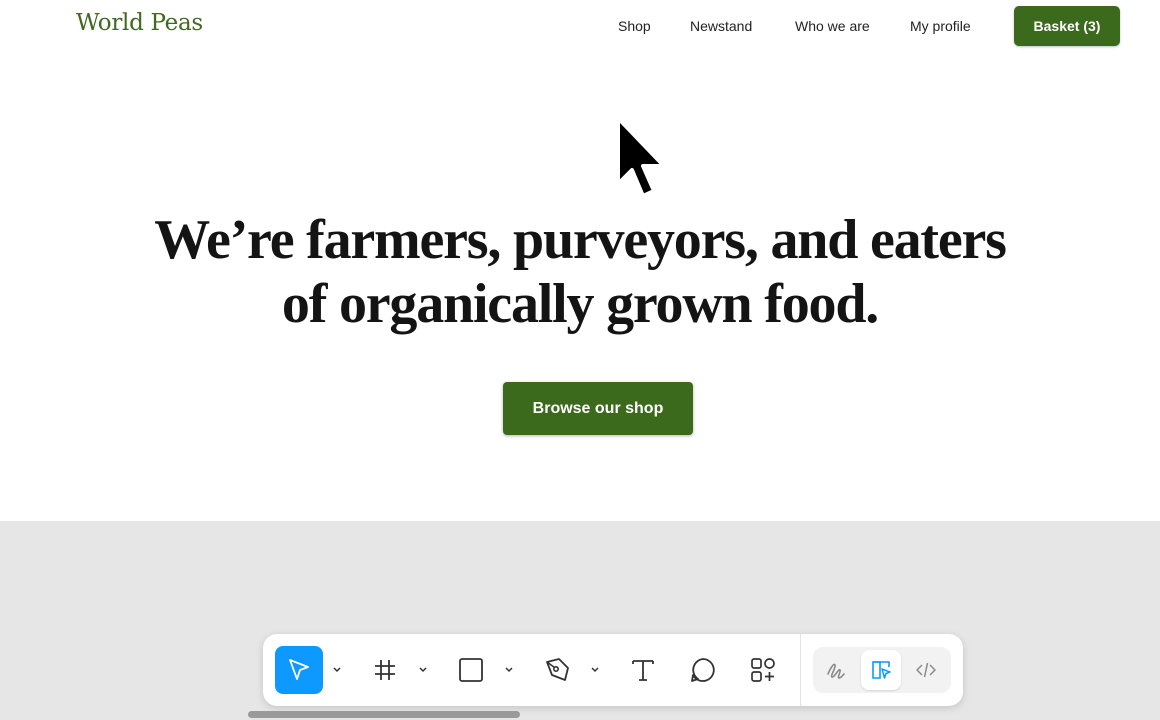 The width and height of the screenshot is (1160, 720). I want to click on mouse-cursor-icon, so click(641, 157).